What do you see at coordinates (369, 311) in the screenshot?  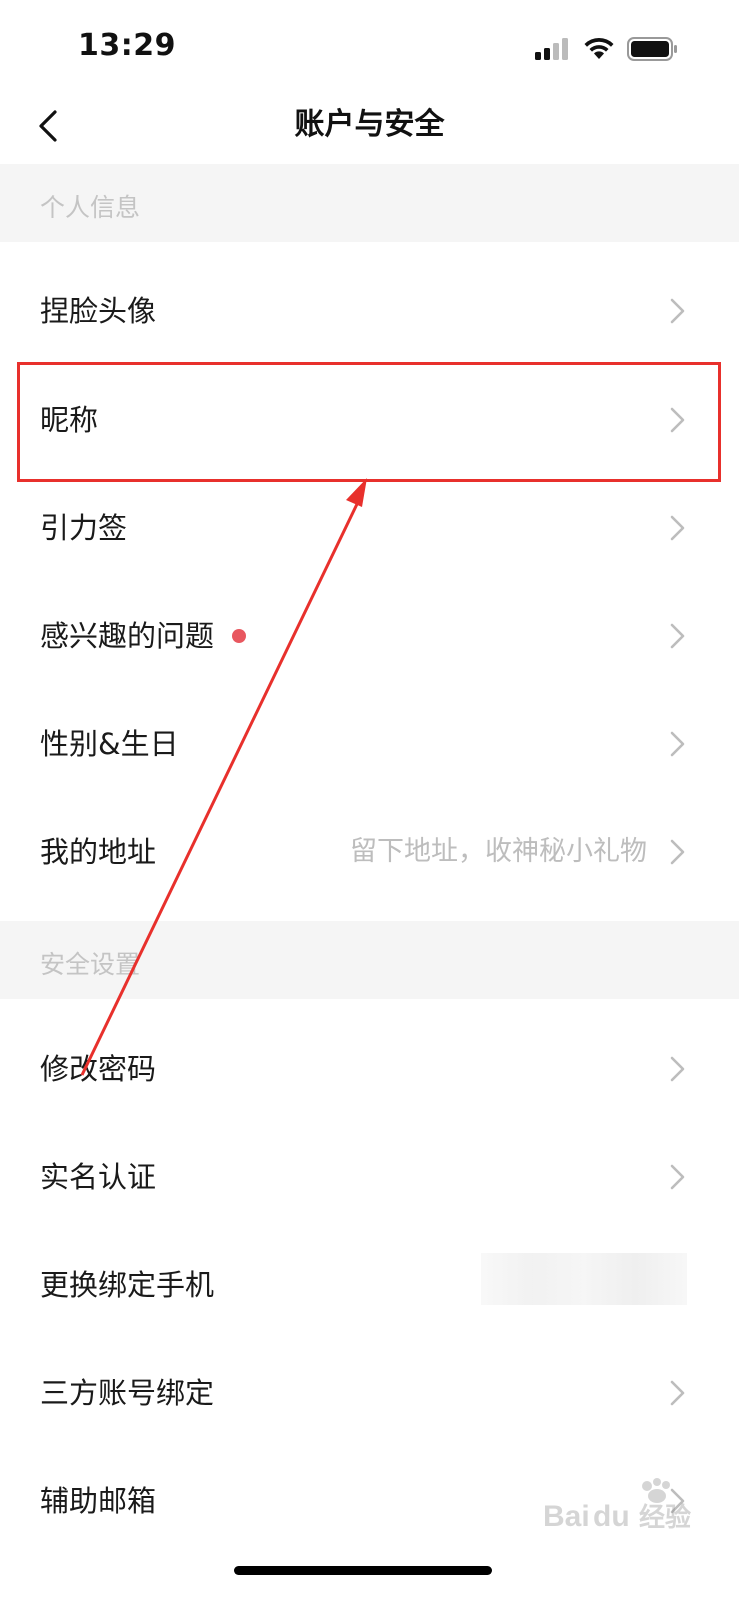 I see `row-face-avatar: 捏脸头像` at bounding box center [369, 311].